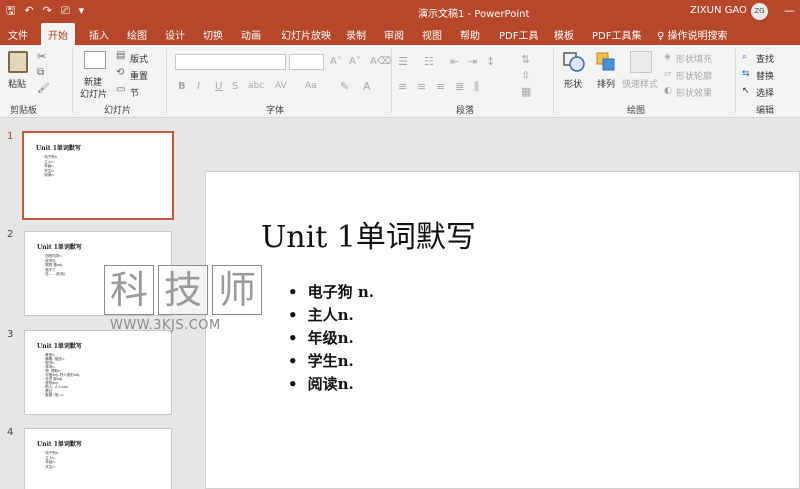  Describe the element at coordinates (43, 88) in the screenshot. I see `format-painter-icon: 🖌` at that location.